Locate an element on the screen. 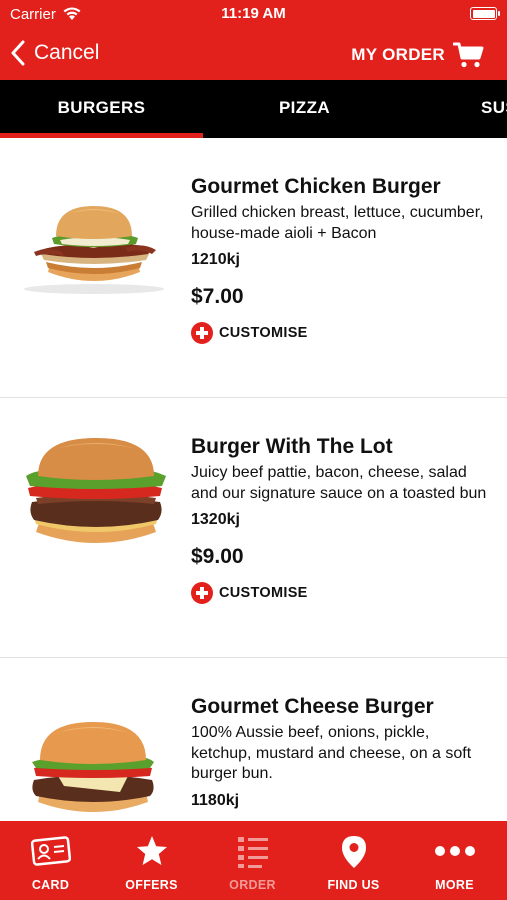 Image resolution: width=507 pixels, height=900 pixels. product-energy: 1210kj is located at coordinates (215, 259).